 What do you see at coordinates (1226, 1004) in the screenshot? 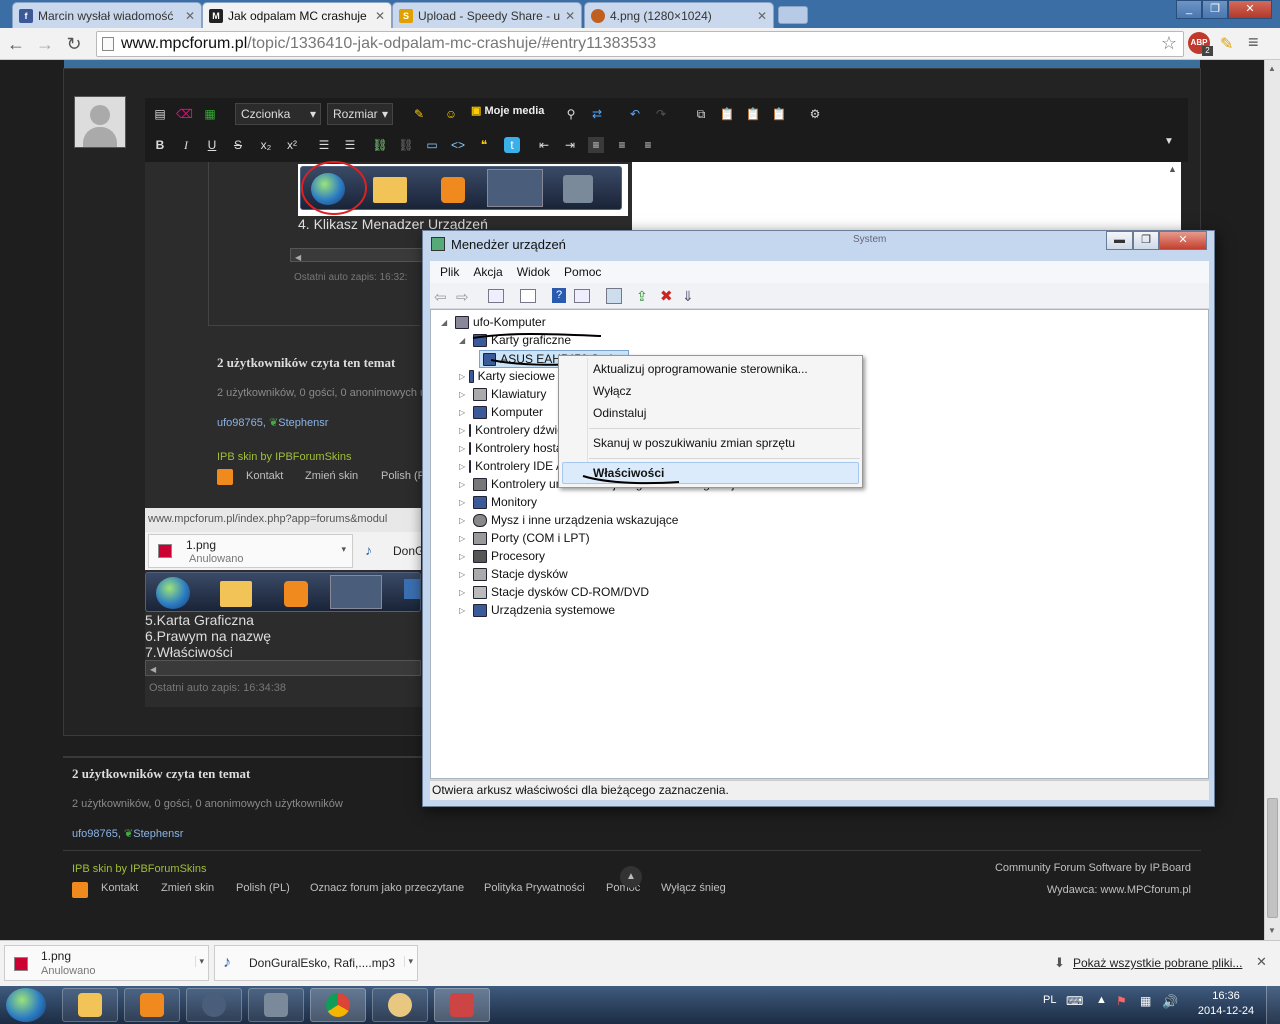
I see `clock: 16:36 2014-12-24` at bounding box center [1226, 1004].